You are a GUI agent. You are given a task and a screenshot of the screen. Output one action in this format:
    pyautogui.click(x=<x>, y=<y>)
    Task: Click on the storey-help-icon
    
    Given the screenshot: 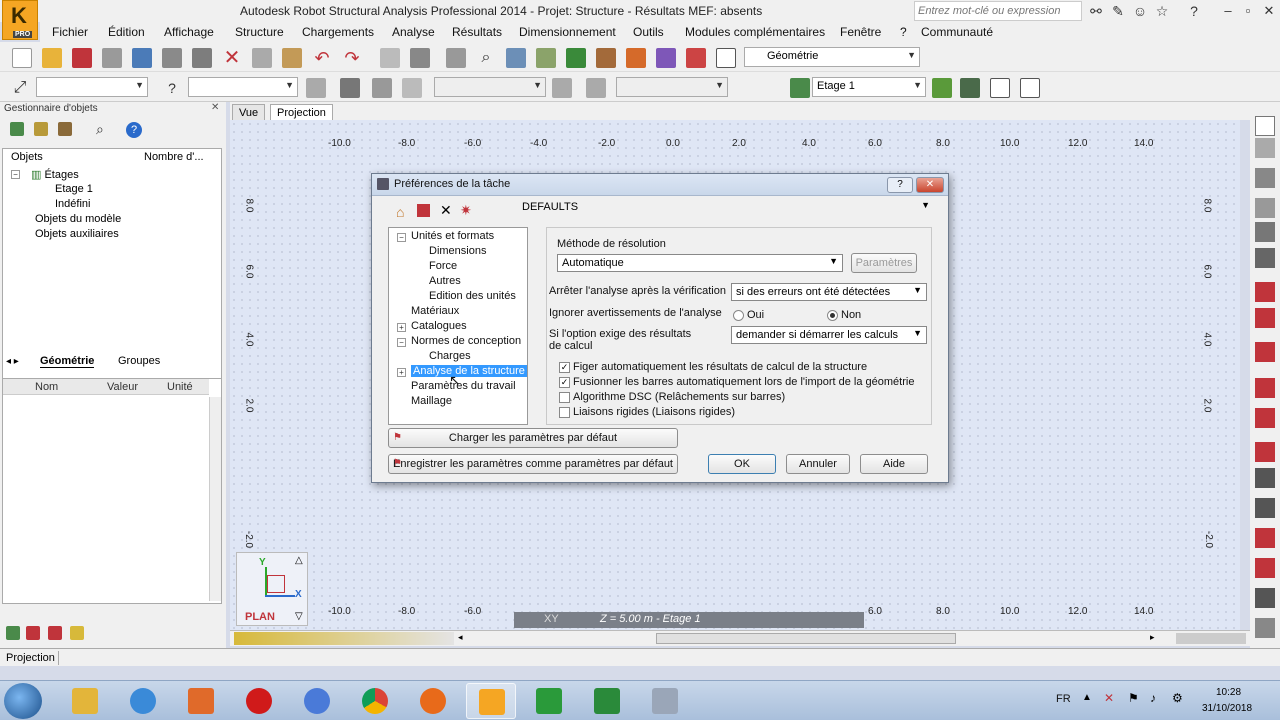 What is the action you would take?
    pyautogui.click(x=970, y=88)
    